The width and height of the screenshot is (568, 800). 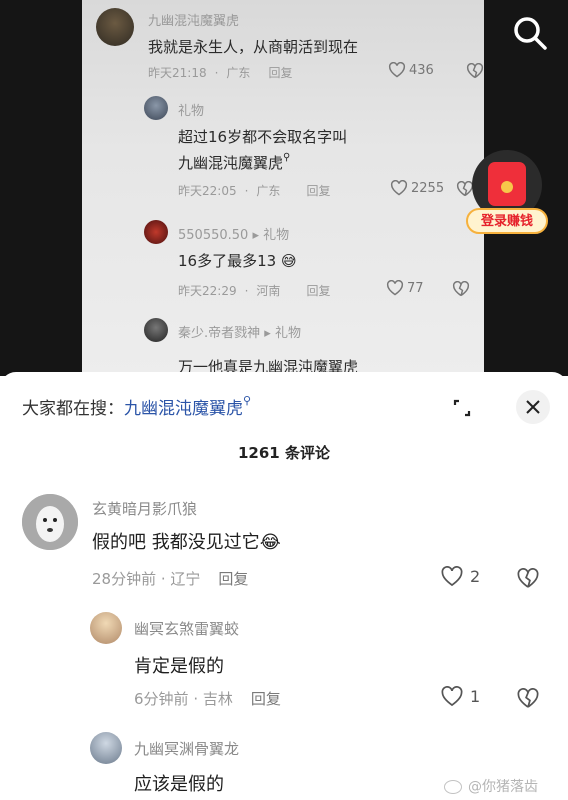 I want to click on trending-term: 九幽混沌魔翼虎, so click(x=183, y=409).